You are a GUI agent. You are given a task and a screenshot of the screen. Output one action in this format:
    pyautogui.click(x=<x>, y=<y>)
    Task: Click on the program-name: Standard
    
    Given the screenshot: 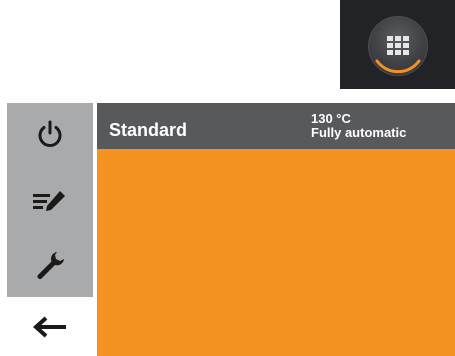 What is the action you would take?
    pyautogui.click(x=148, y=130)
    